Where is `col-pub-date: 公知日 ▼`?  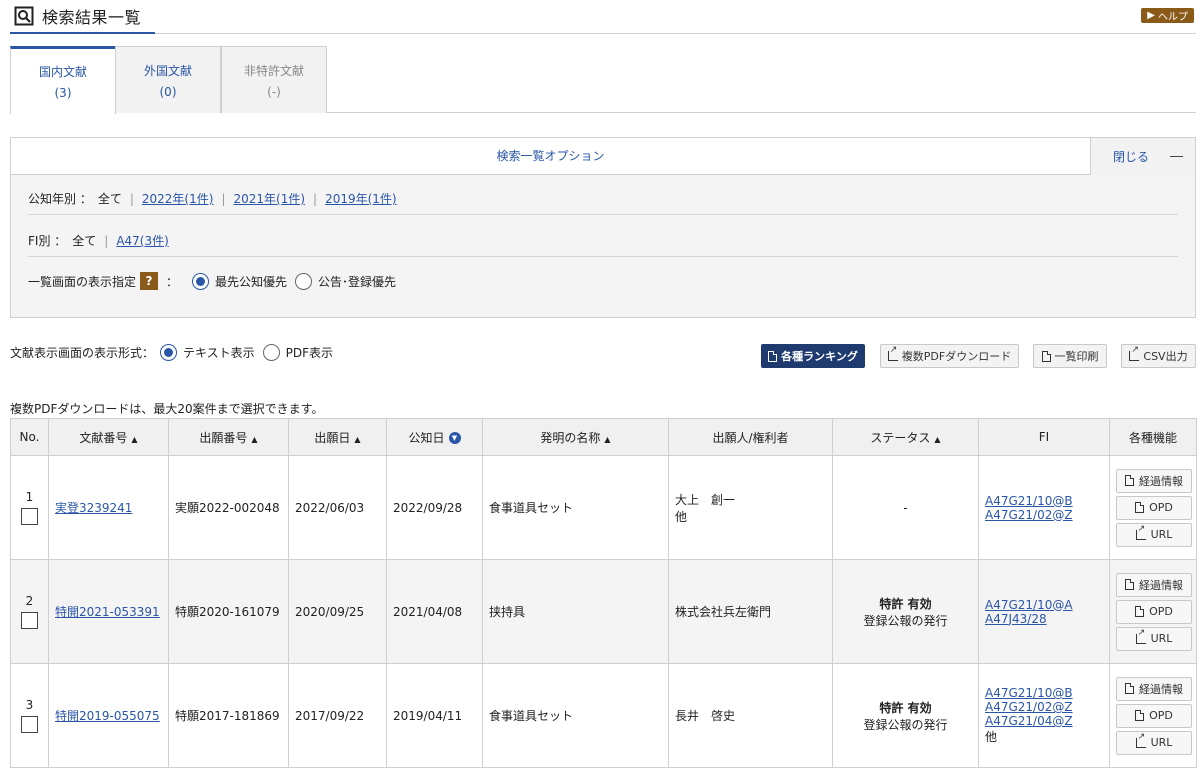
col-pub-date: 公知日 ▼ is located at coordinates (434, 437).